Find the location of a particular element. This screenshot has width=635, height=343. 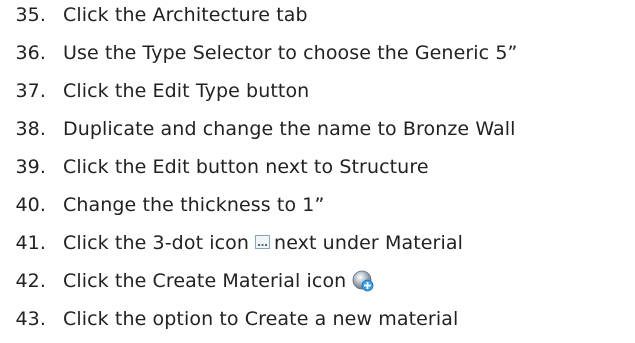

step-number: 38. is located at coordinates (30, 129).